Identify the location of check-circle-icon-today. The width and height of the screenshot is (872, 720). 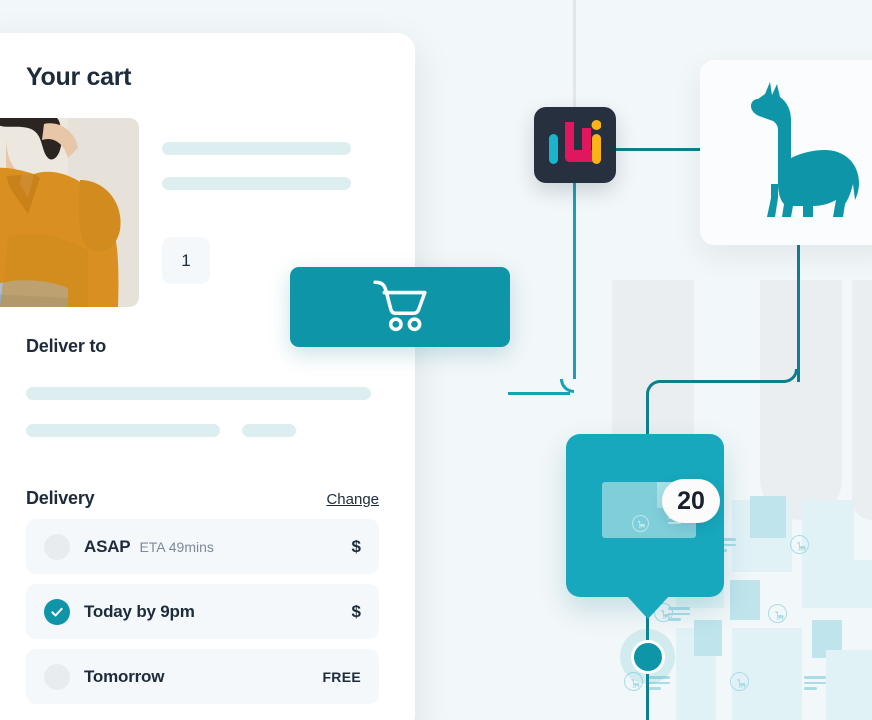
(57, 611).